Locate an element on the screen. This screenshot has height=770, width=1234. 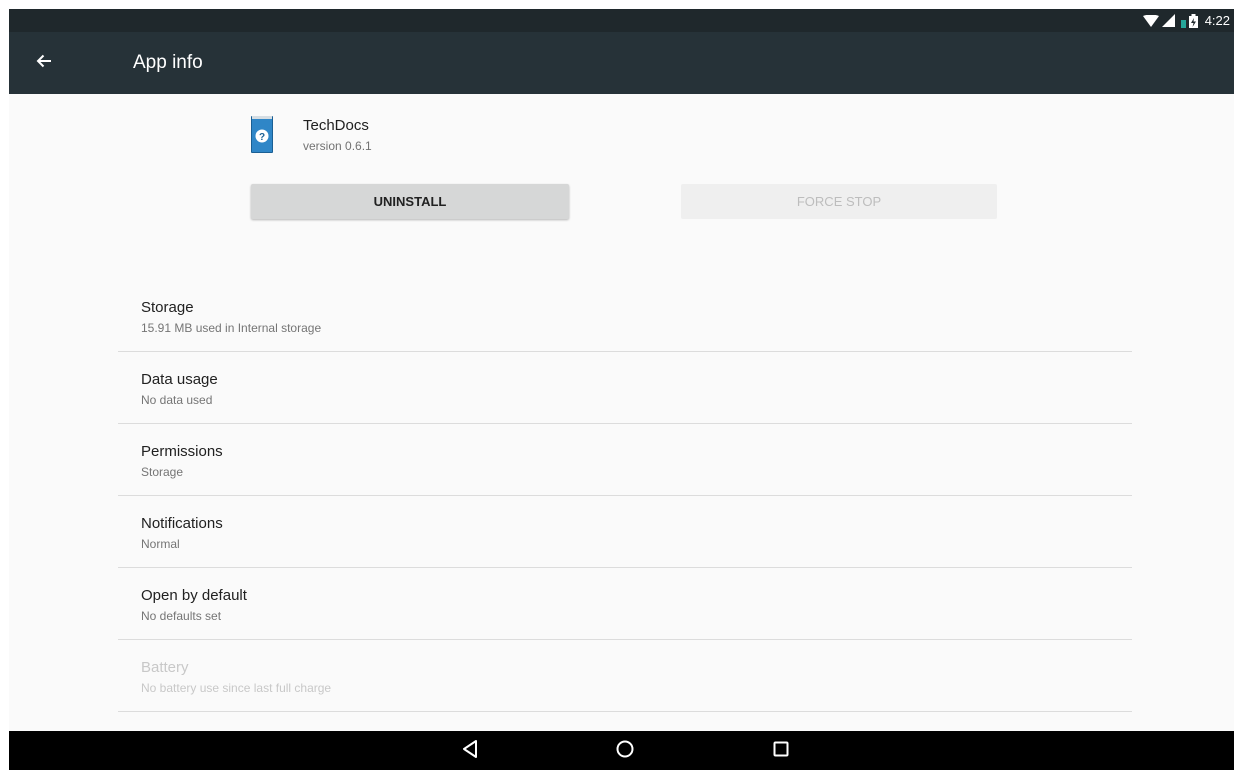
navigation-bar is located at coordinates (621, 750).